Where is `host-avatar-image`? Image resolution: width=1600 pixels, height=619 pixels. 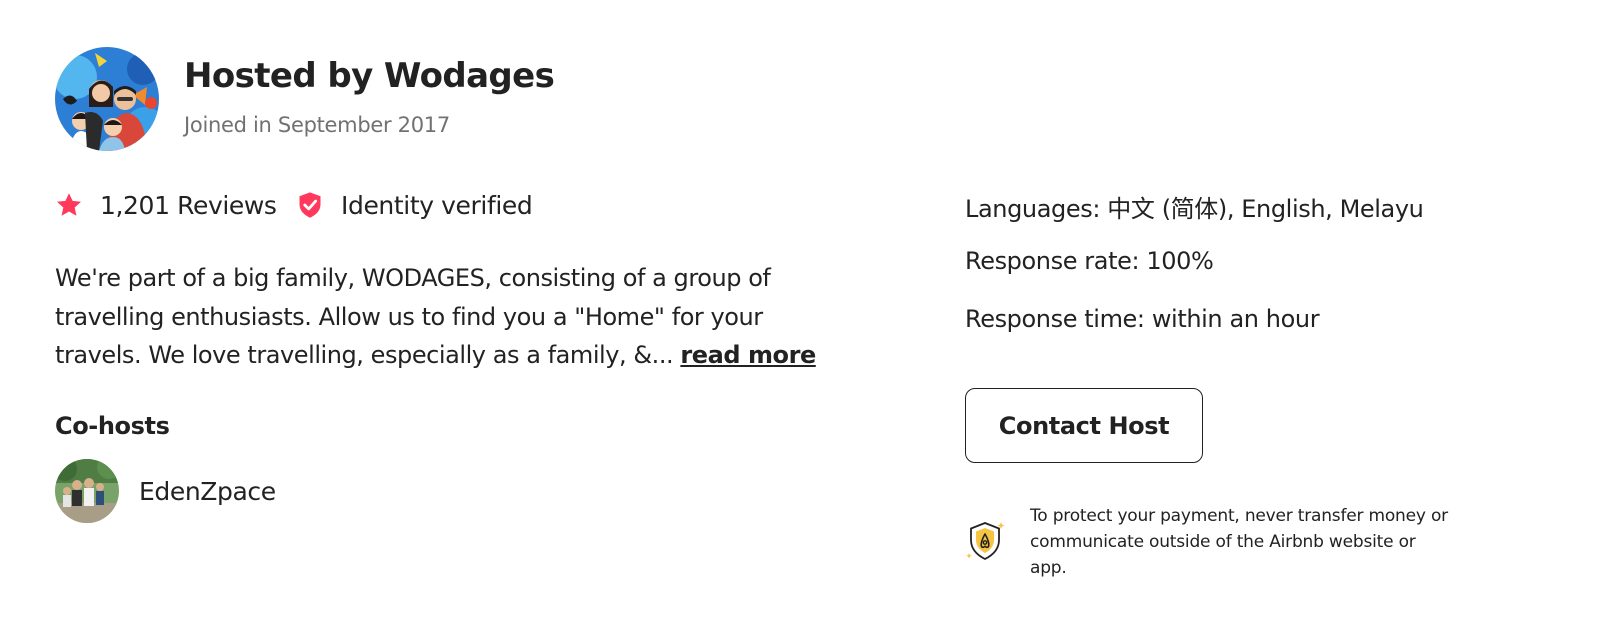
host-avatar-image is located at coordinates (107, 99).